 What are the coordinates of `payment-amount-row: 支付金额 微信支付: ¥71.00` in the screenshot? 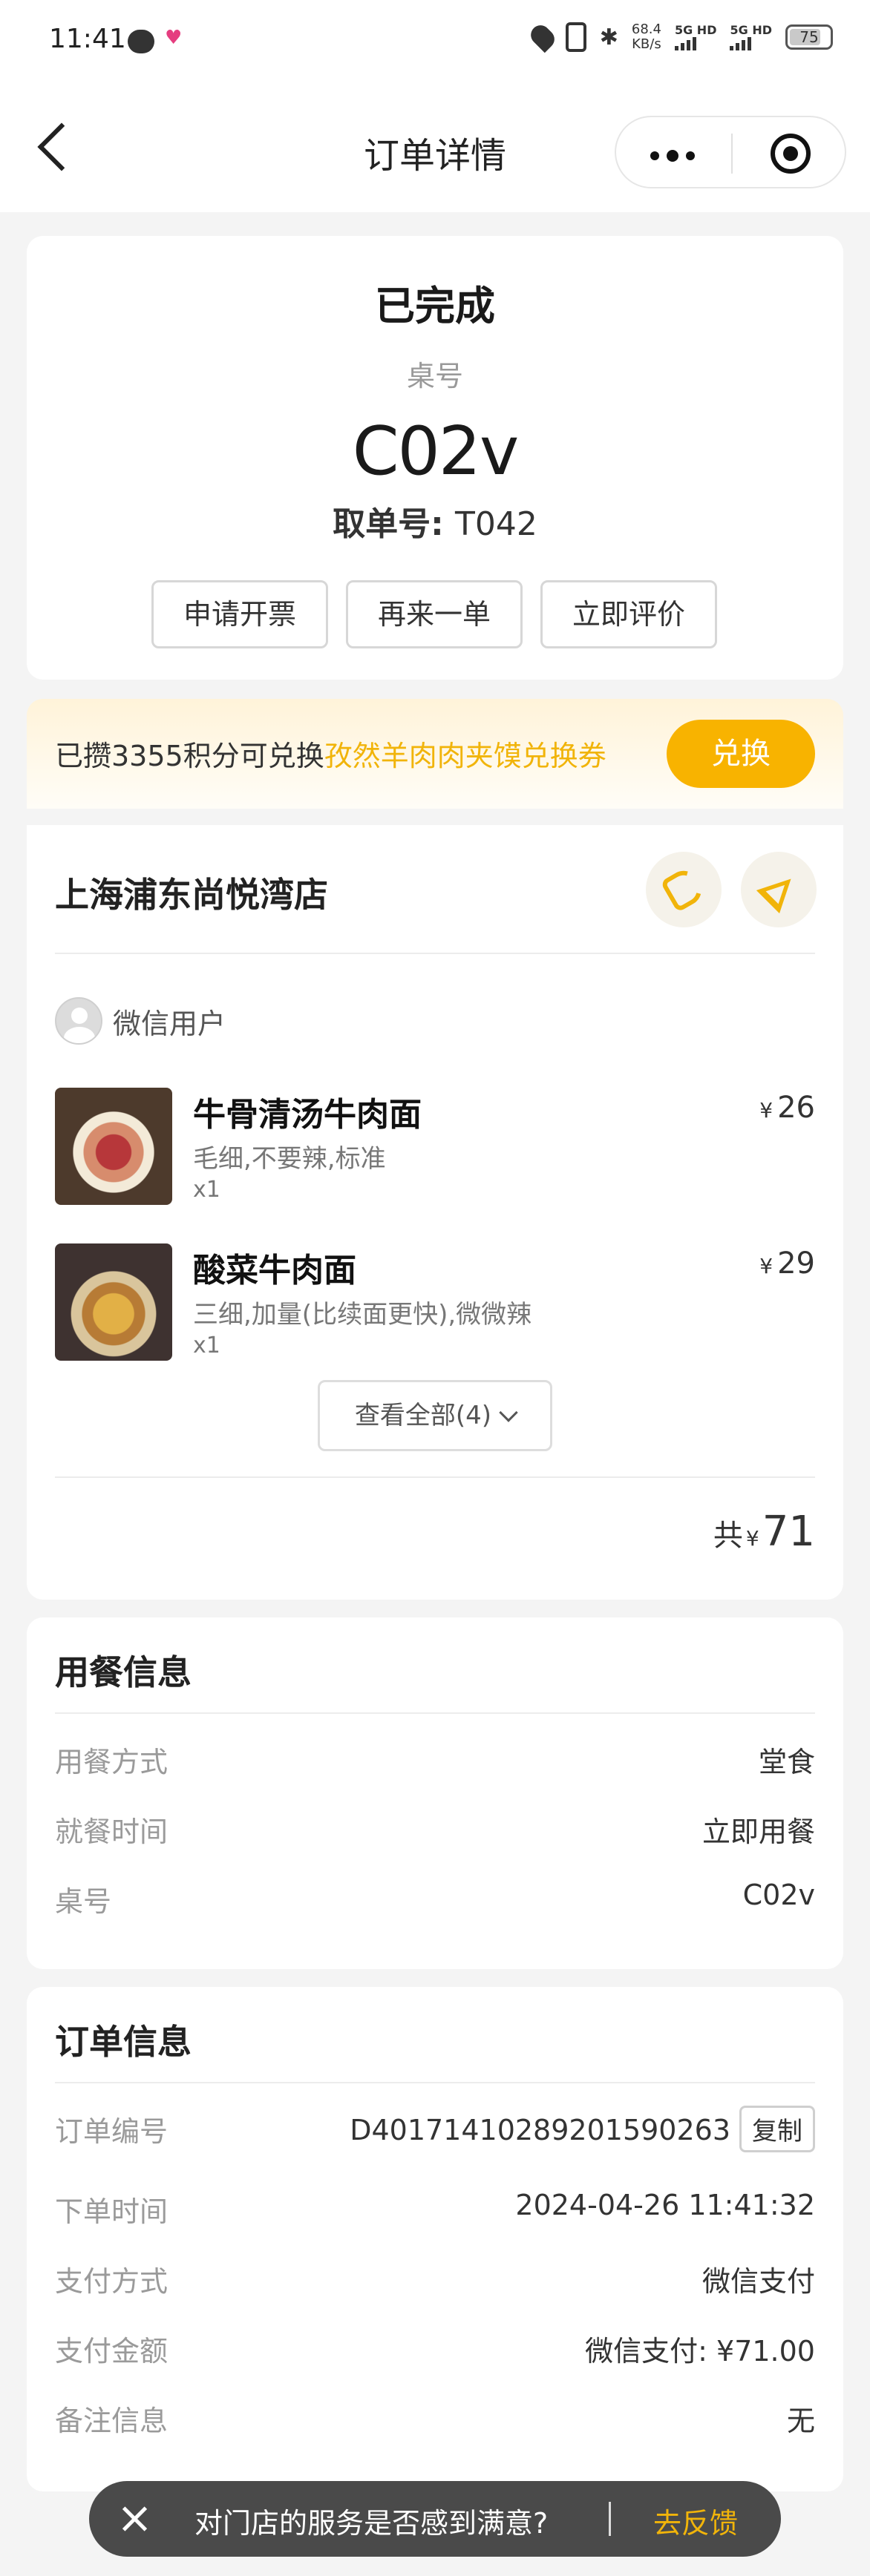 It's located at (435, 2351).